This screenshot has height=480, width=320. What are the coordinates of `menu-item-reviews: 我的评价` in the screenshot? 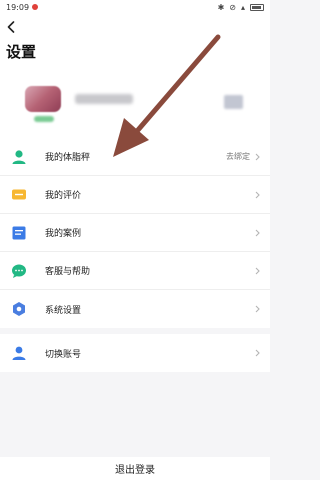 It's located at (135, 195).